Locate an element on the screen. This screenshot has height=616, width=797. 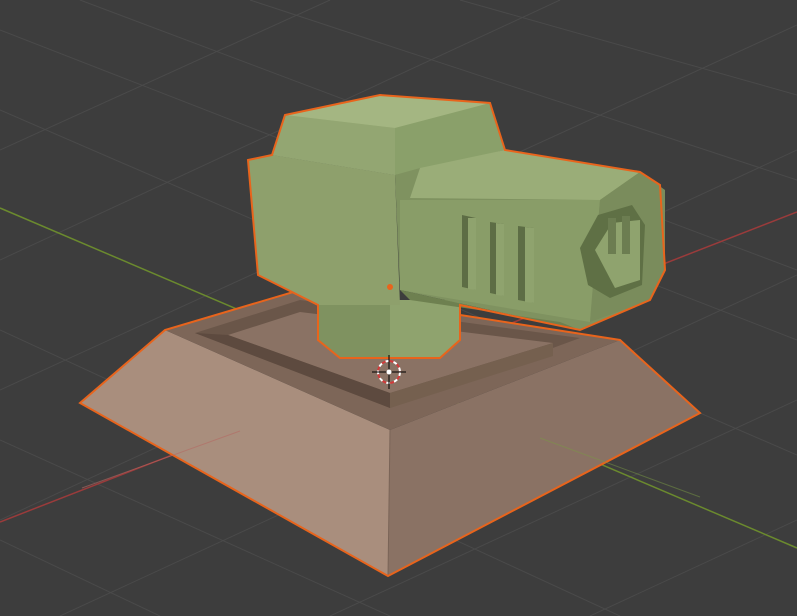
object-origin is located at coordinates (390, 287).